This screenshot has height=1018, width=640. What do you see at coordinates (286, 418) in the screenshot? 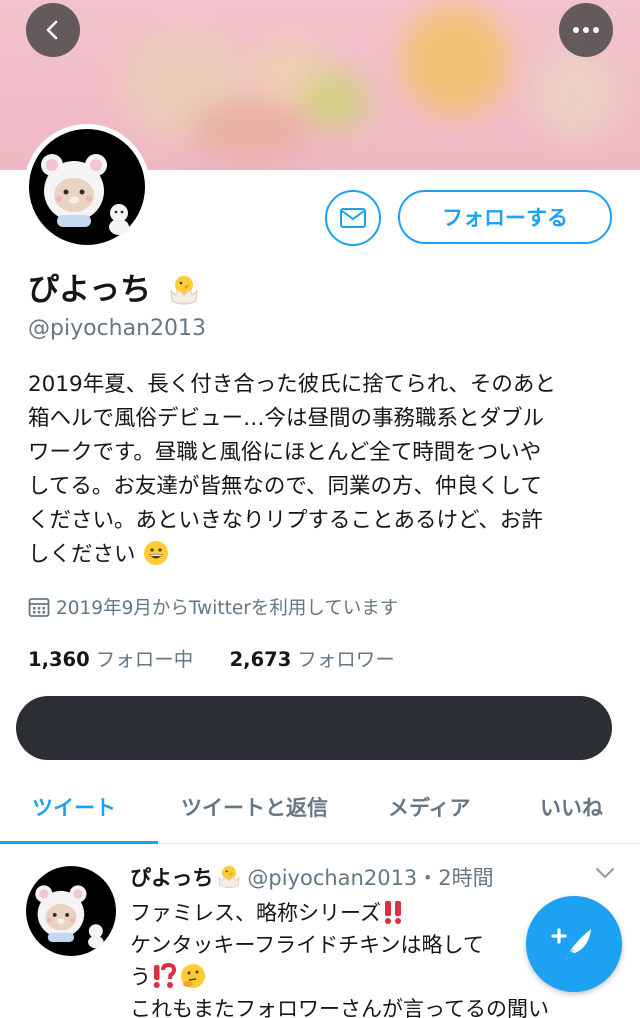
I see `bio-line: 箱ヘルで風俗デビュー…今は昼間の事務職系とダブル` at bounding box center [286, 418].